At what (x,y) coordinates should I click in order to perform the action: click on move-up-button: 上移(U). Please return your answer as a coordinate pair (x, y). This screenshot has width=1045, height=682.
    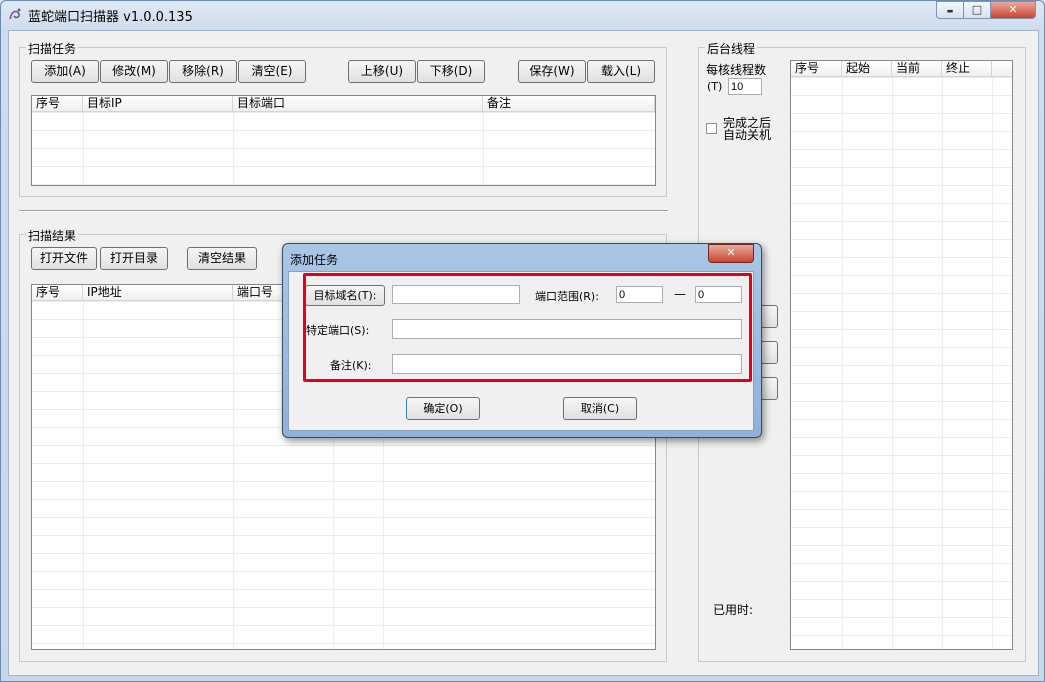
    Looking at the image, I should click on (382, 71).